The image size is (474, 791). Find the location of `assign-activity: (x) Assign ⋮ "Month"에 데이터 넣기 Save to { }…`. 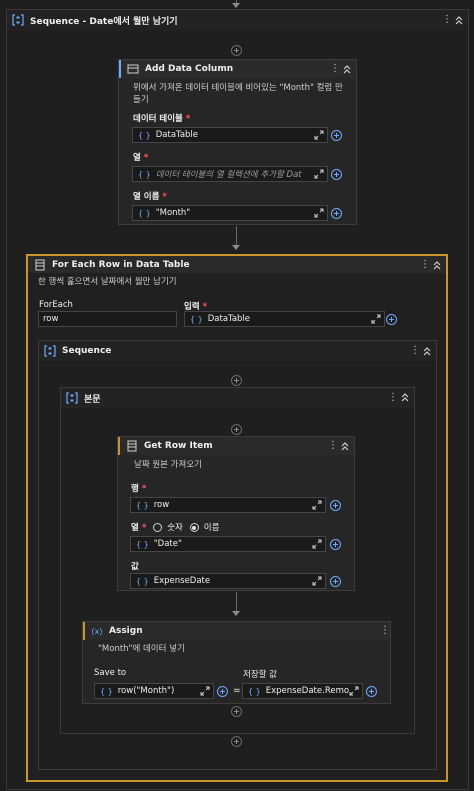

assign-activity: (x) Assign ⋮ "Month"에 데이터 넣기 Save to { }… is located at coordinates (236, 662).